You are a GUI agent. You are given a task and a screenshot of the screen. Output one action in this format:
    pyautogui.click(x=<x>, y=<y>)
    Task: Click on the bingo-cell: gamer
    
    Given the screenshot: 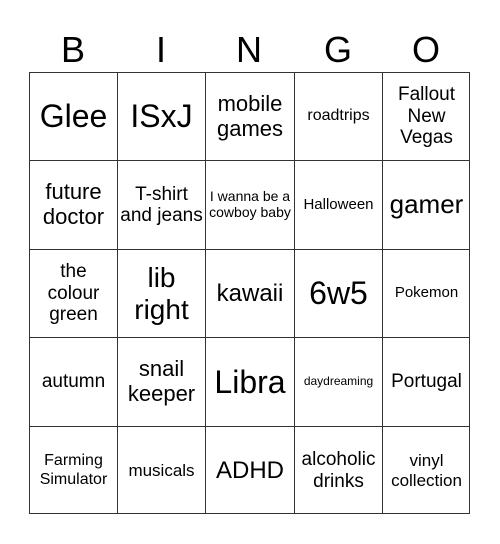 What is the action you would take?
    pyautogui.click(x=426, y=205)
    